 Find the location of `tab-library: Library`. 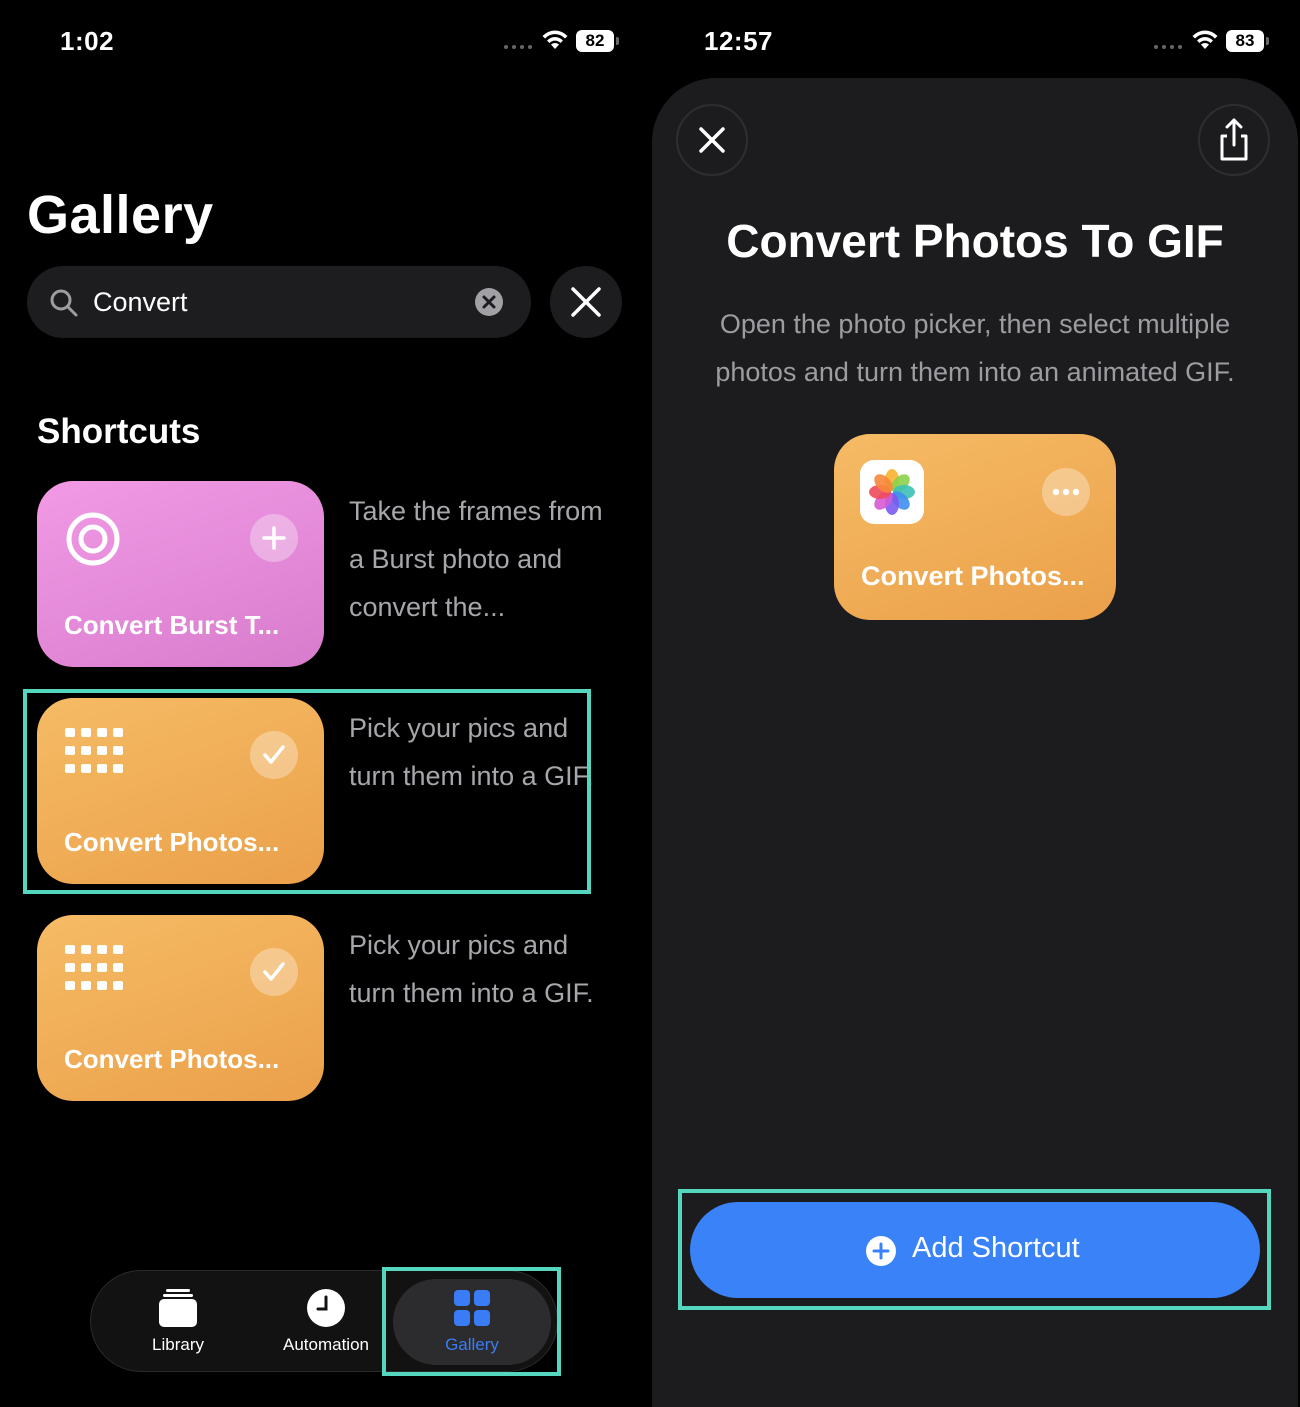

tab-library: Library is located at coordinates (178, 1321).